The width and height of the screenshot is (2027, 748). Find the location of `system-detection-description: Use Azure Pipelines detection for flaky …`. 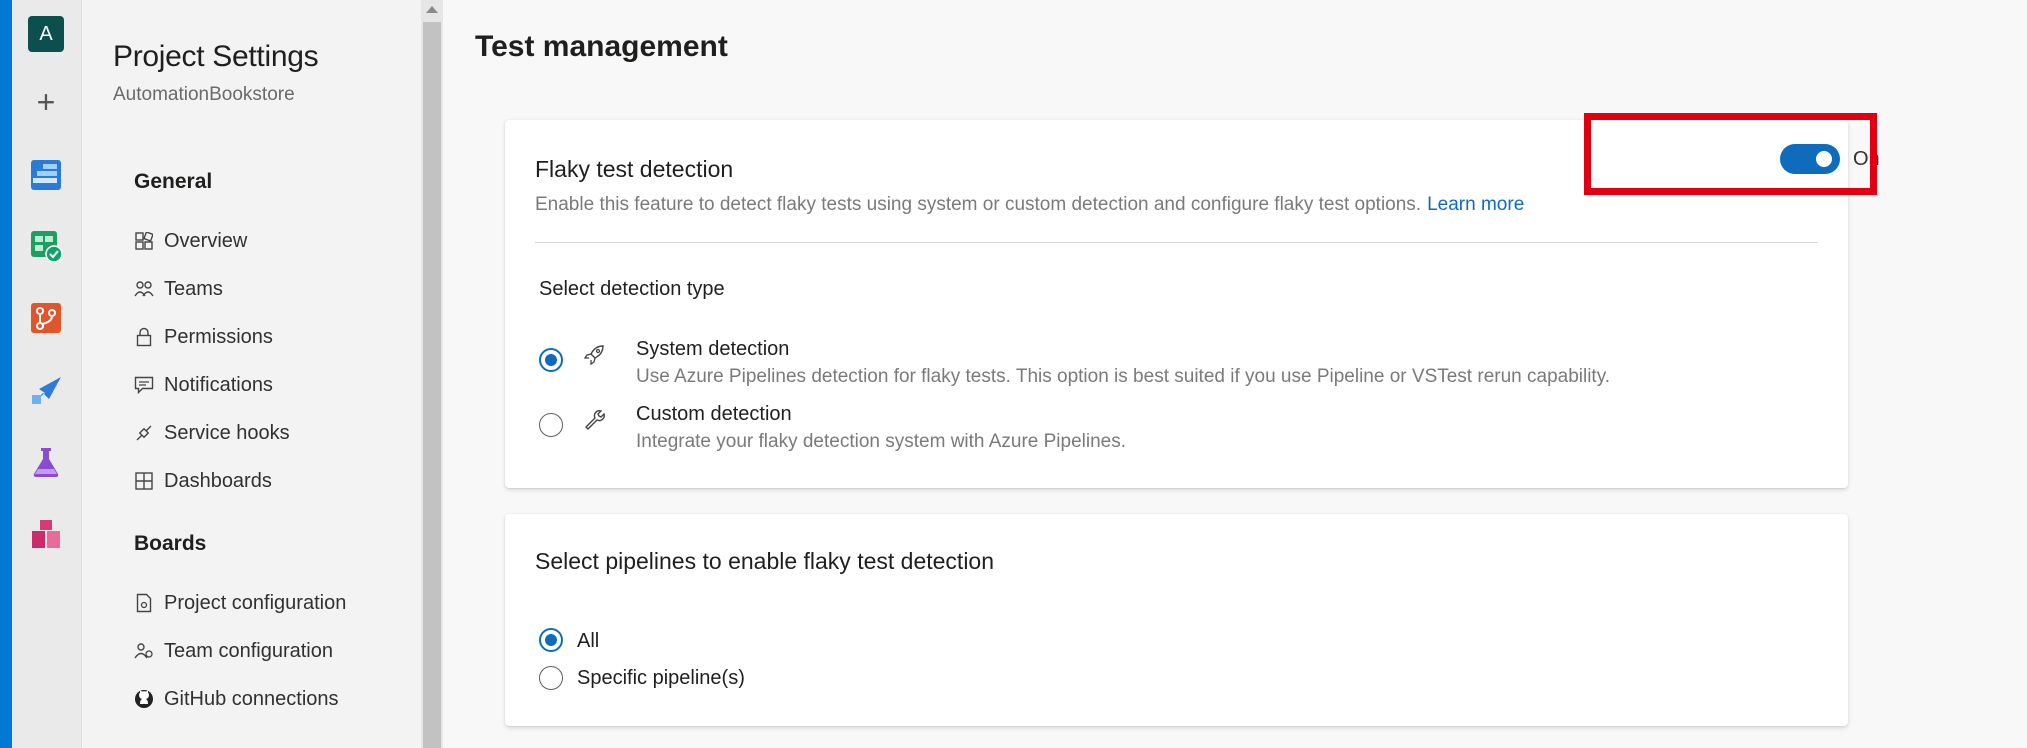

system-detection-description: Use Azure Pipelines detection for flaky … is located at coordinates (1123, 376).